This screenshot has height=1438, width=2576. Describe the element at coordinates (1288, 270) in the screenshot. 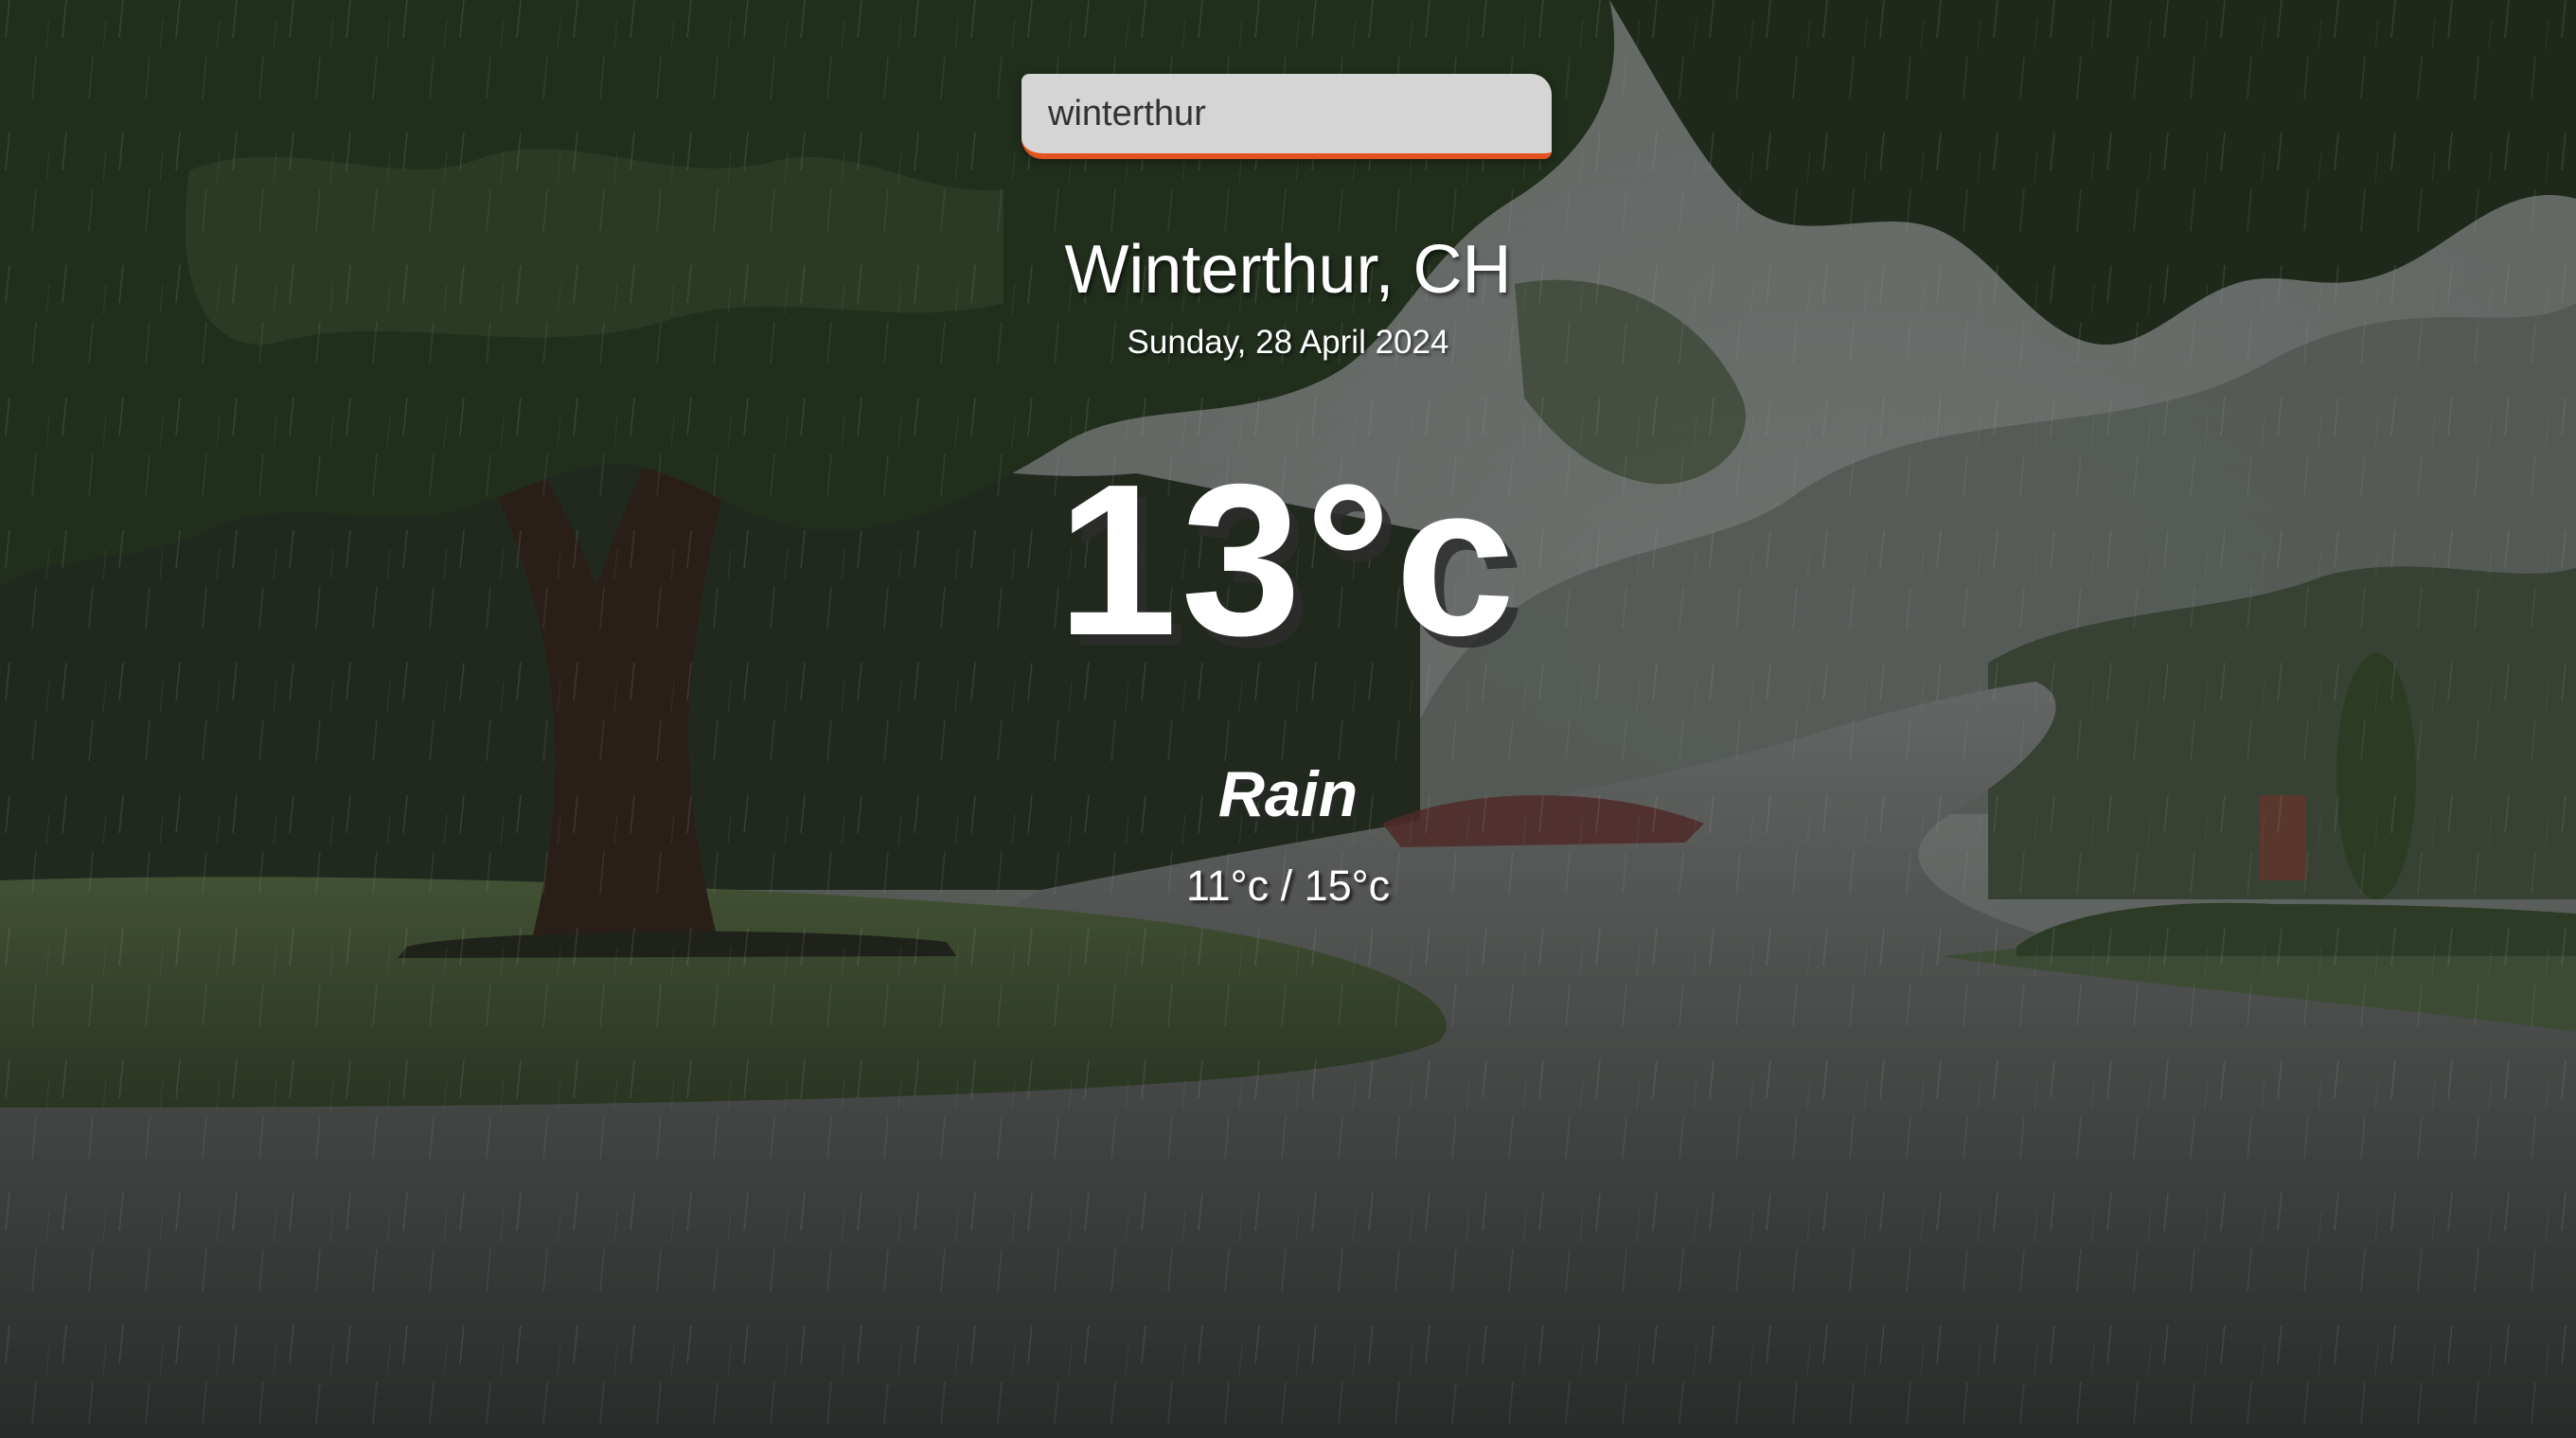

I see `location-name: Winterthur, CH` at that location.